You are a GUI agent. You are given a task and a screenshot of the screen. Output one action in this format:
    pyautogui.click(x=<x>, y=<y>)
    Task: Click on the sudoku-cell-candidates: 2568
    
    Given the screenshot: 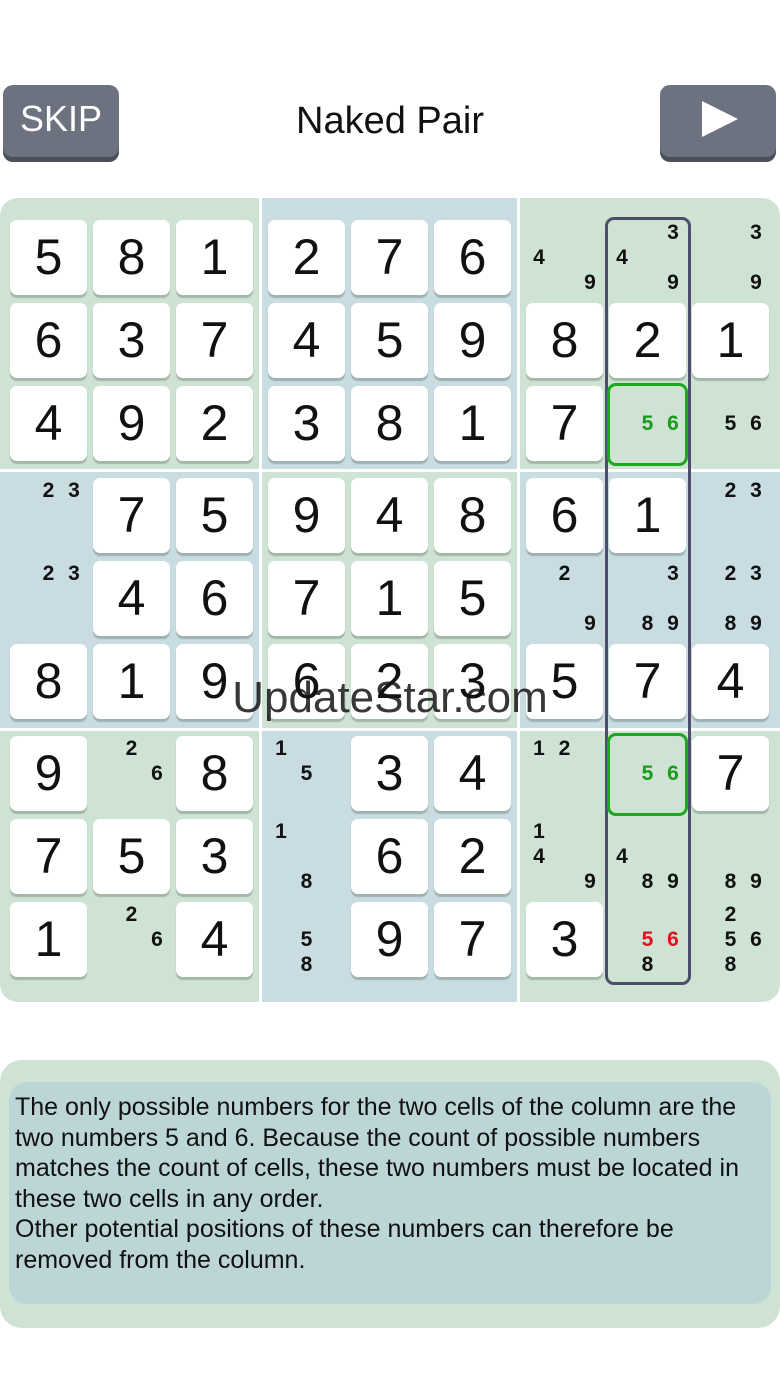 What is the action you would take?
    pyautogui.click(x=730, y=939)
    